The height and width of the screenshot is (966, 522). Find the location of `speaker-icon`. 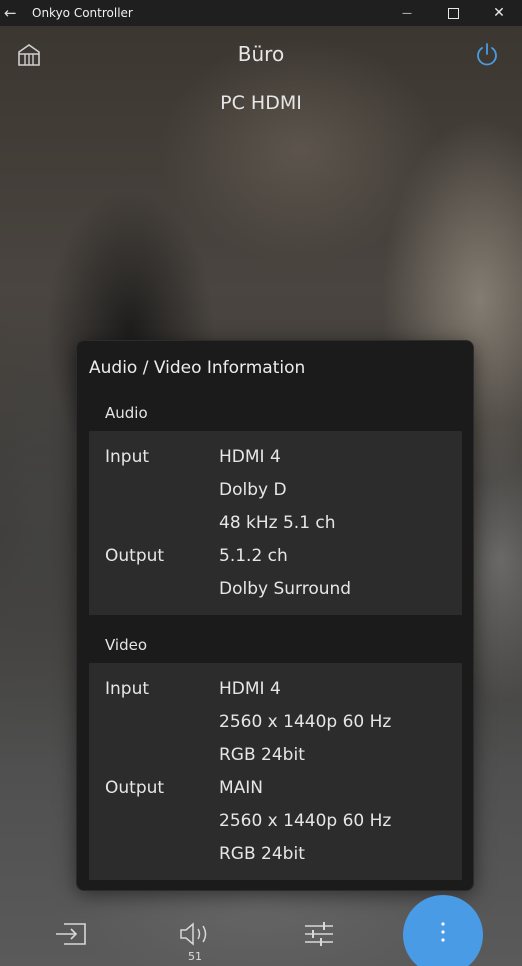

speaker-icon is located at coordinates (193, 934).